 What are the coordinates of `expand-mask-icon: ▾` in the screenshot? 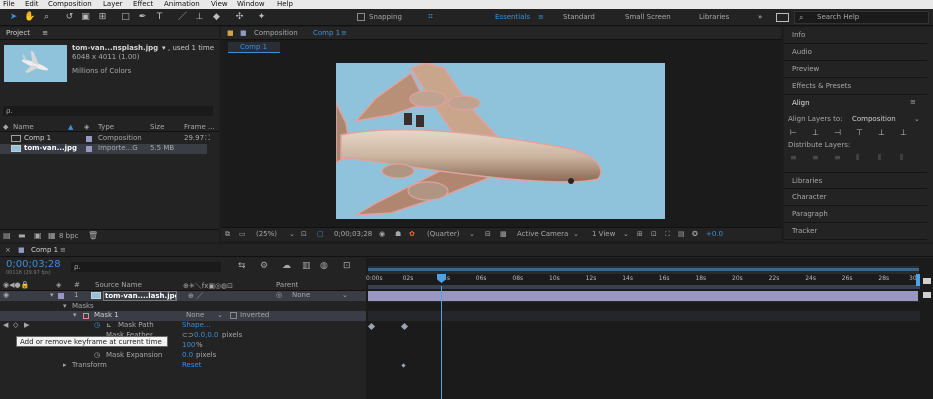 It's located at (75, 315).